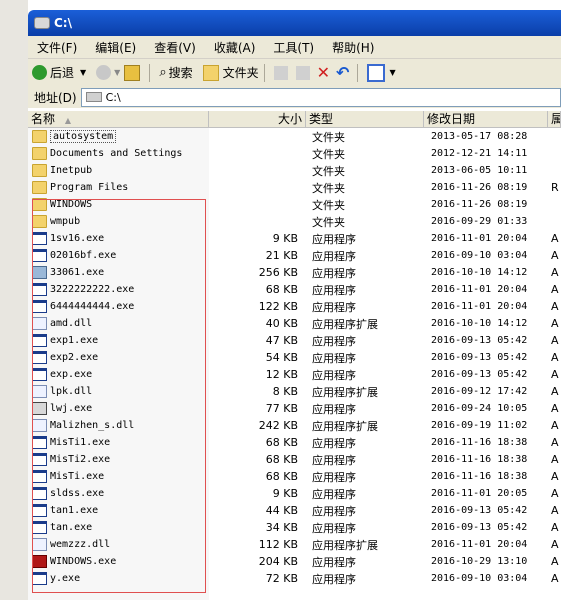 This screenshot has width=561, height=600. I want to click on search-button: ⌕ 搜索, so click(175, 72).